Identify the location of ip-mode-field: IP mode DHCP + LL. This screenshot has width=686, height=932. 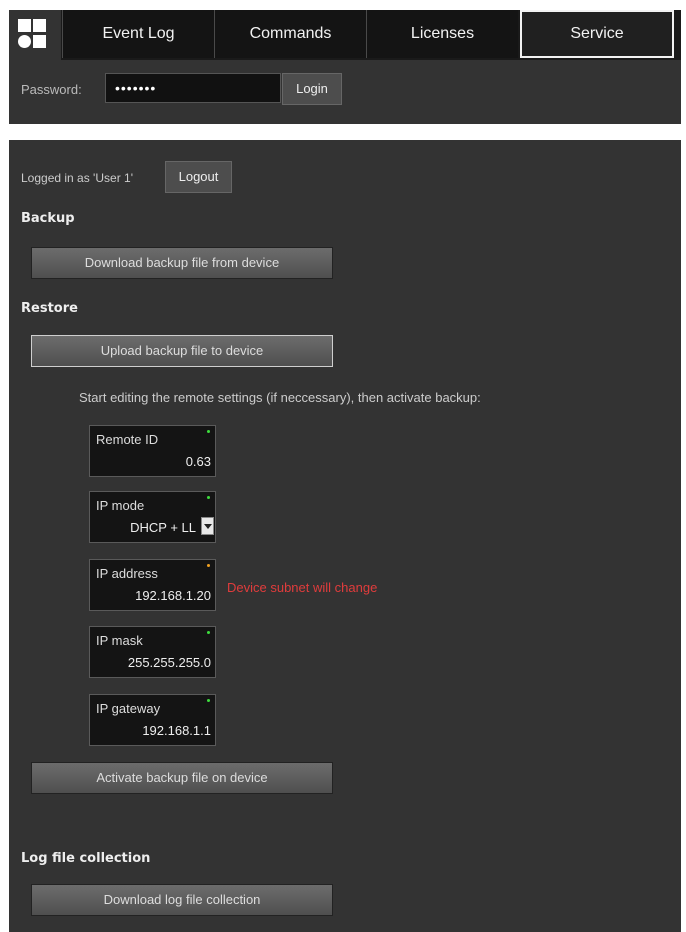
(152, 517).